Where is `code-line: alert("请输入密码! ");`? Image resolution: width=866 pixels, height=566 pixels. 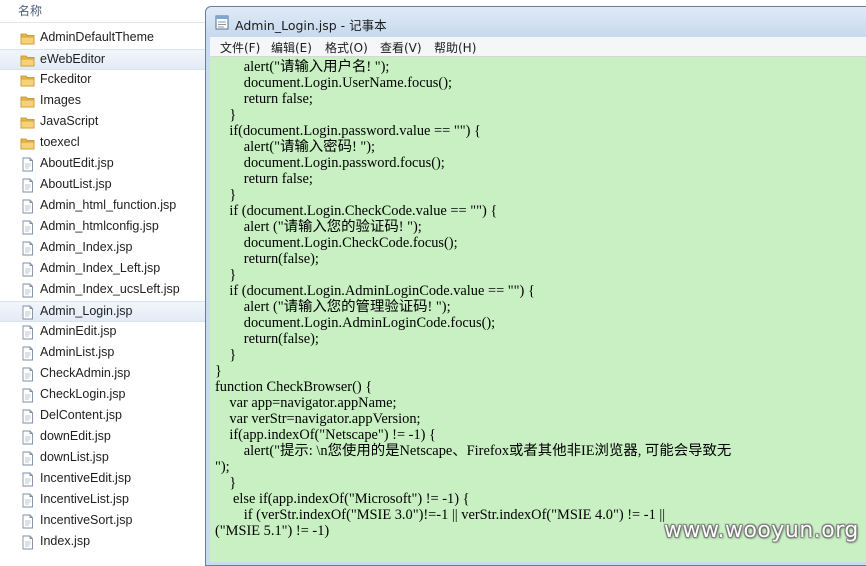 code-line: alert("请输入密码! "); is located at coordinates (295, 147).